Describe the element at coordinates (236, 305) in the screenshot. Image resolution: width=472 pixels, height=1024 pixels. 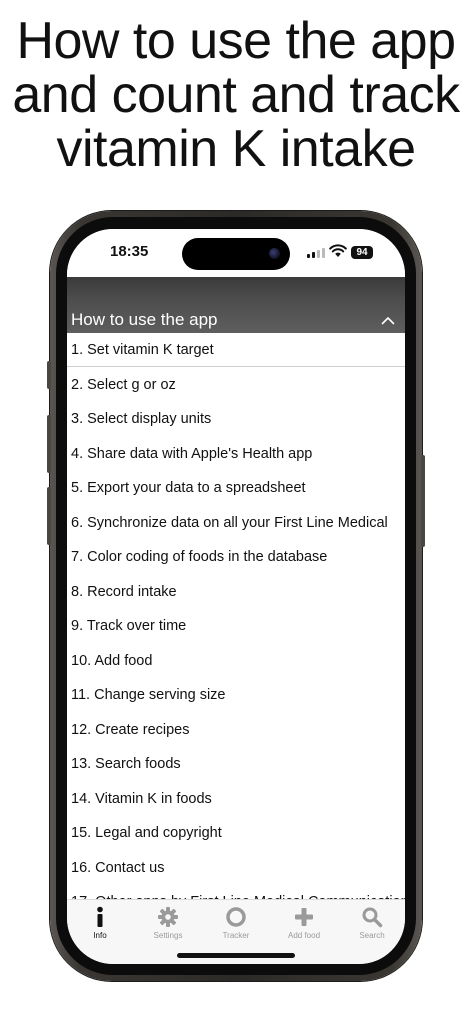
I see `nav-bar: How to use the app` at that location.